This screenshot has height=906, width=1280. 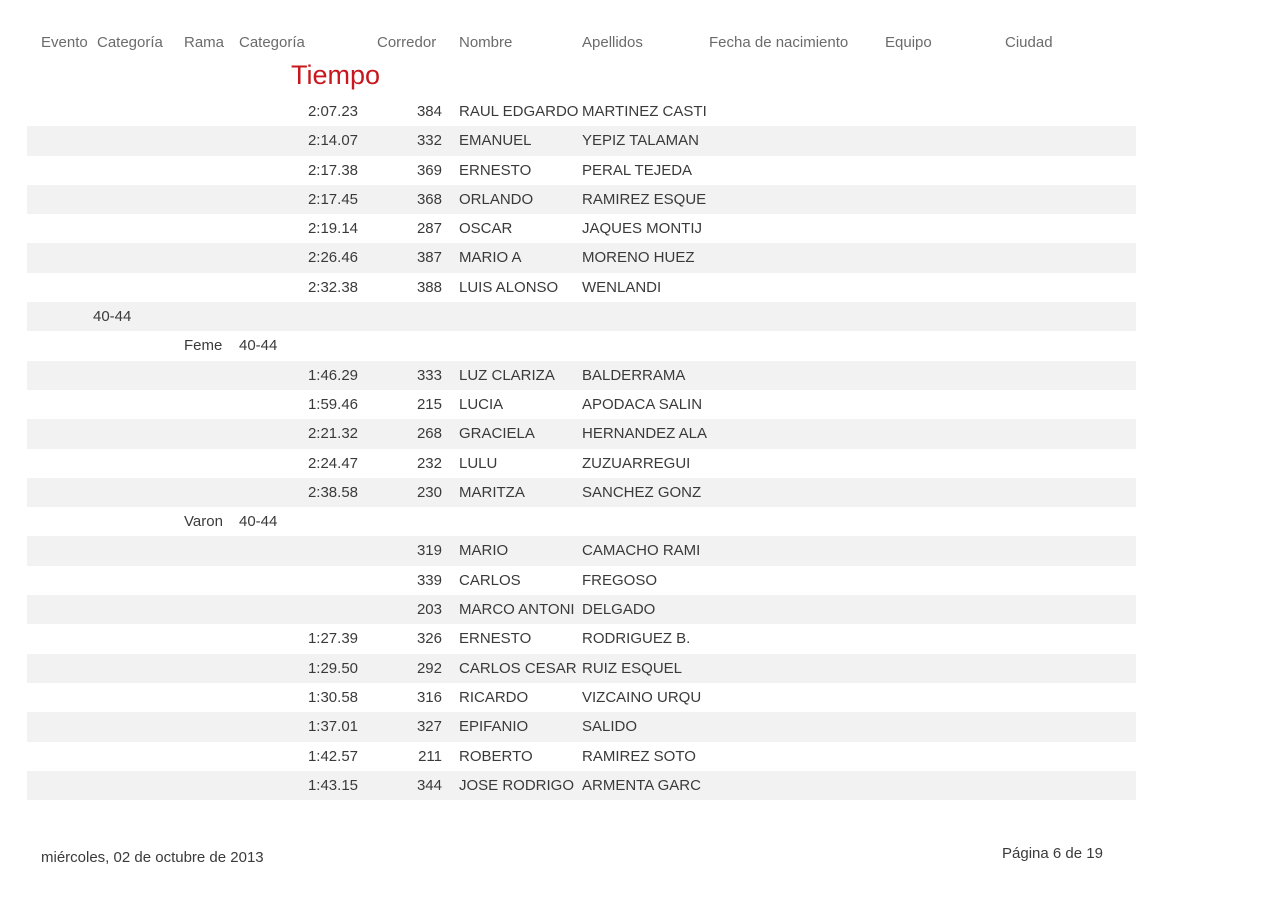 What do you see at coordinates (642, 404) in the screenshot?
I see `row-apellidos: APODACA SALIN` at bounding box center [642, 404].